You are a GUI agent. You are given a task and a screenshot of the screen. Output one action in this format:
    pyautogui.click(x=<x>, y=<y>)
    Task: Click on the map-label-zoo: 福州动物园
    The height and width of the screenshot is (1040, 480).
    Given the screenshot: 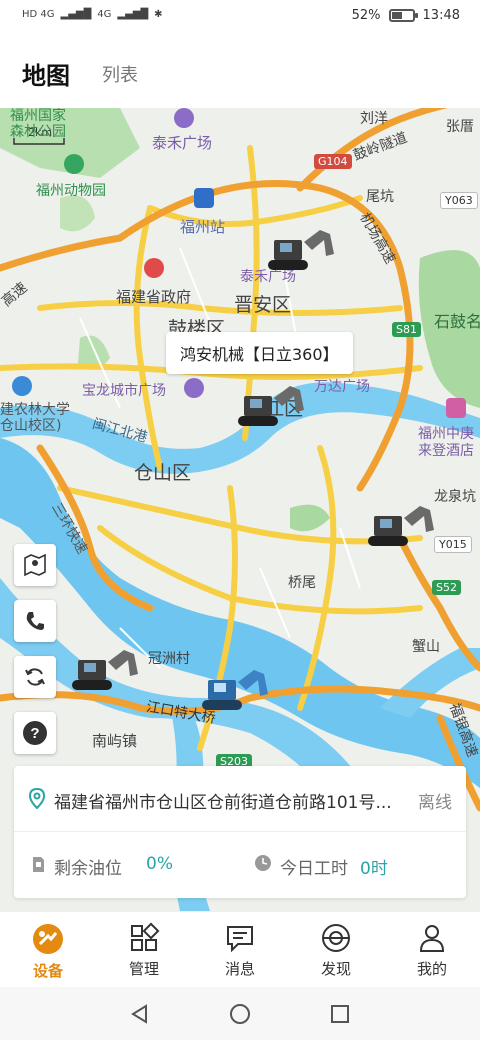 What is the action you would take?
    pyautogui.click(x=71, y=191)
    